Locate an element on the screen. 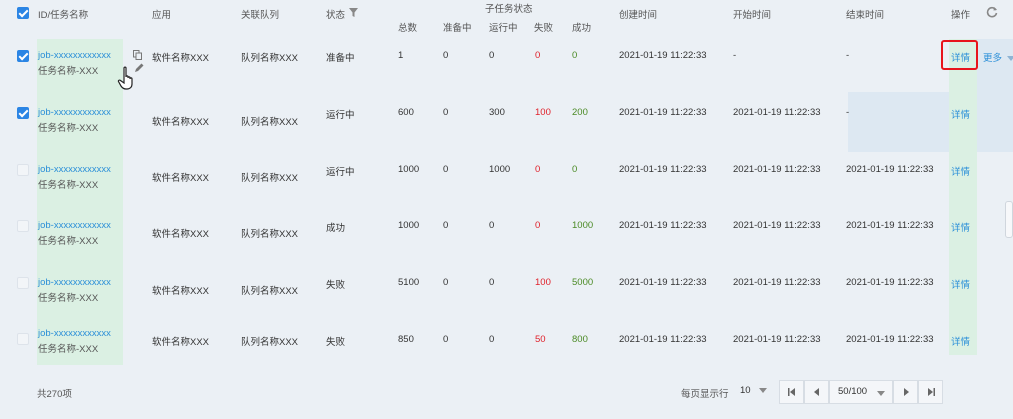  select-all-checkbox is located at coordinates (23, 13).